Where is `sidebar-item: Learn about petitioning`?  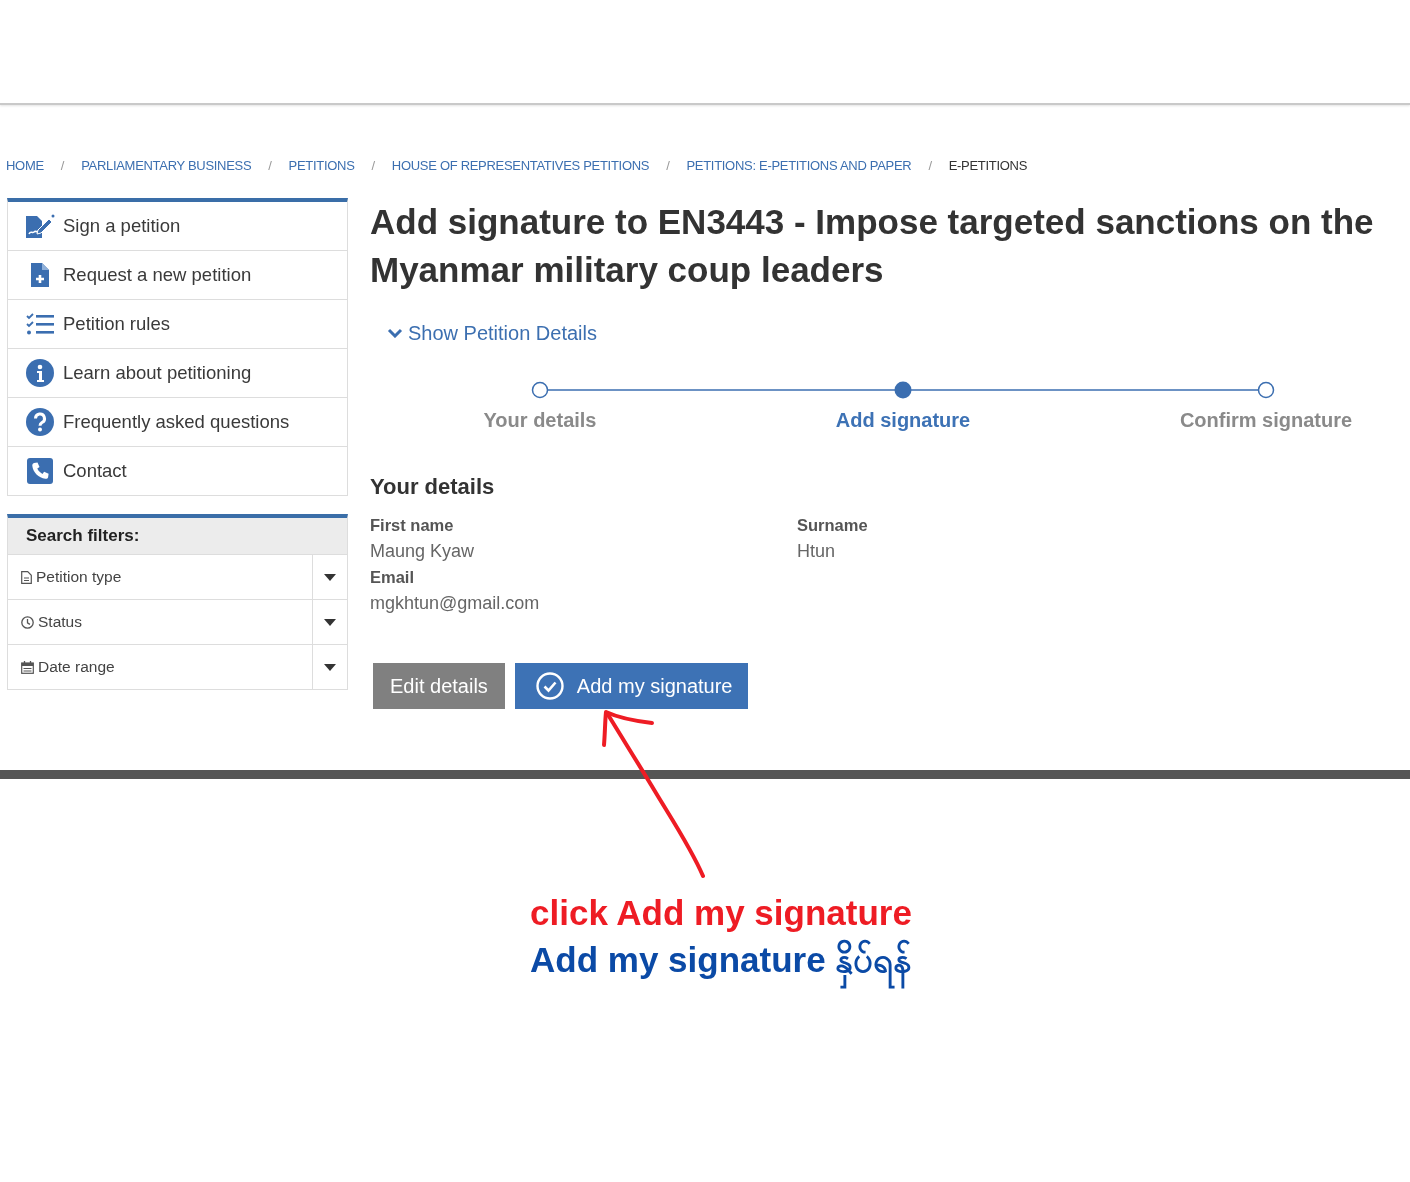
sidebar-item: Learn about petitioning is located at coordinates (177, 373).